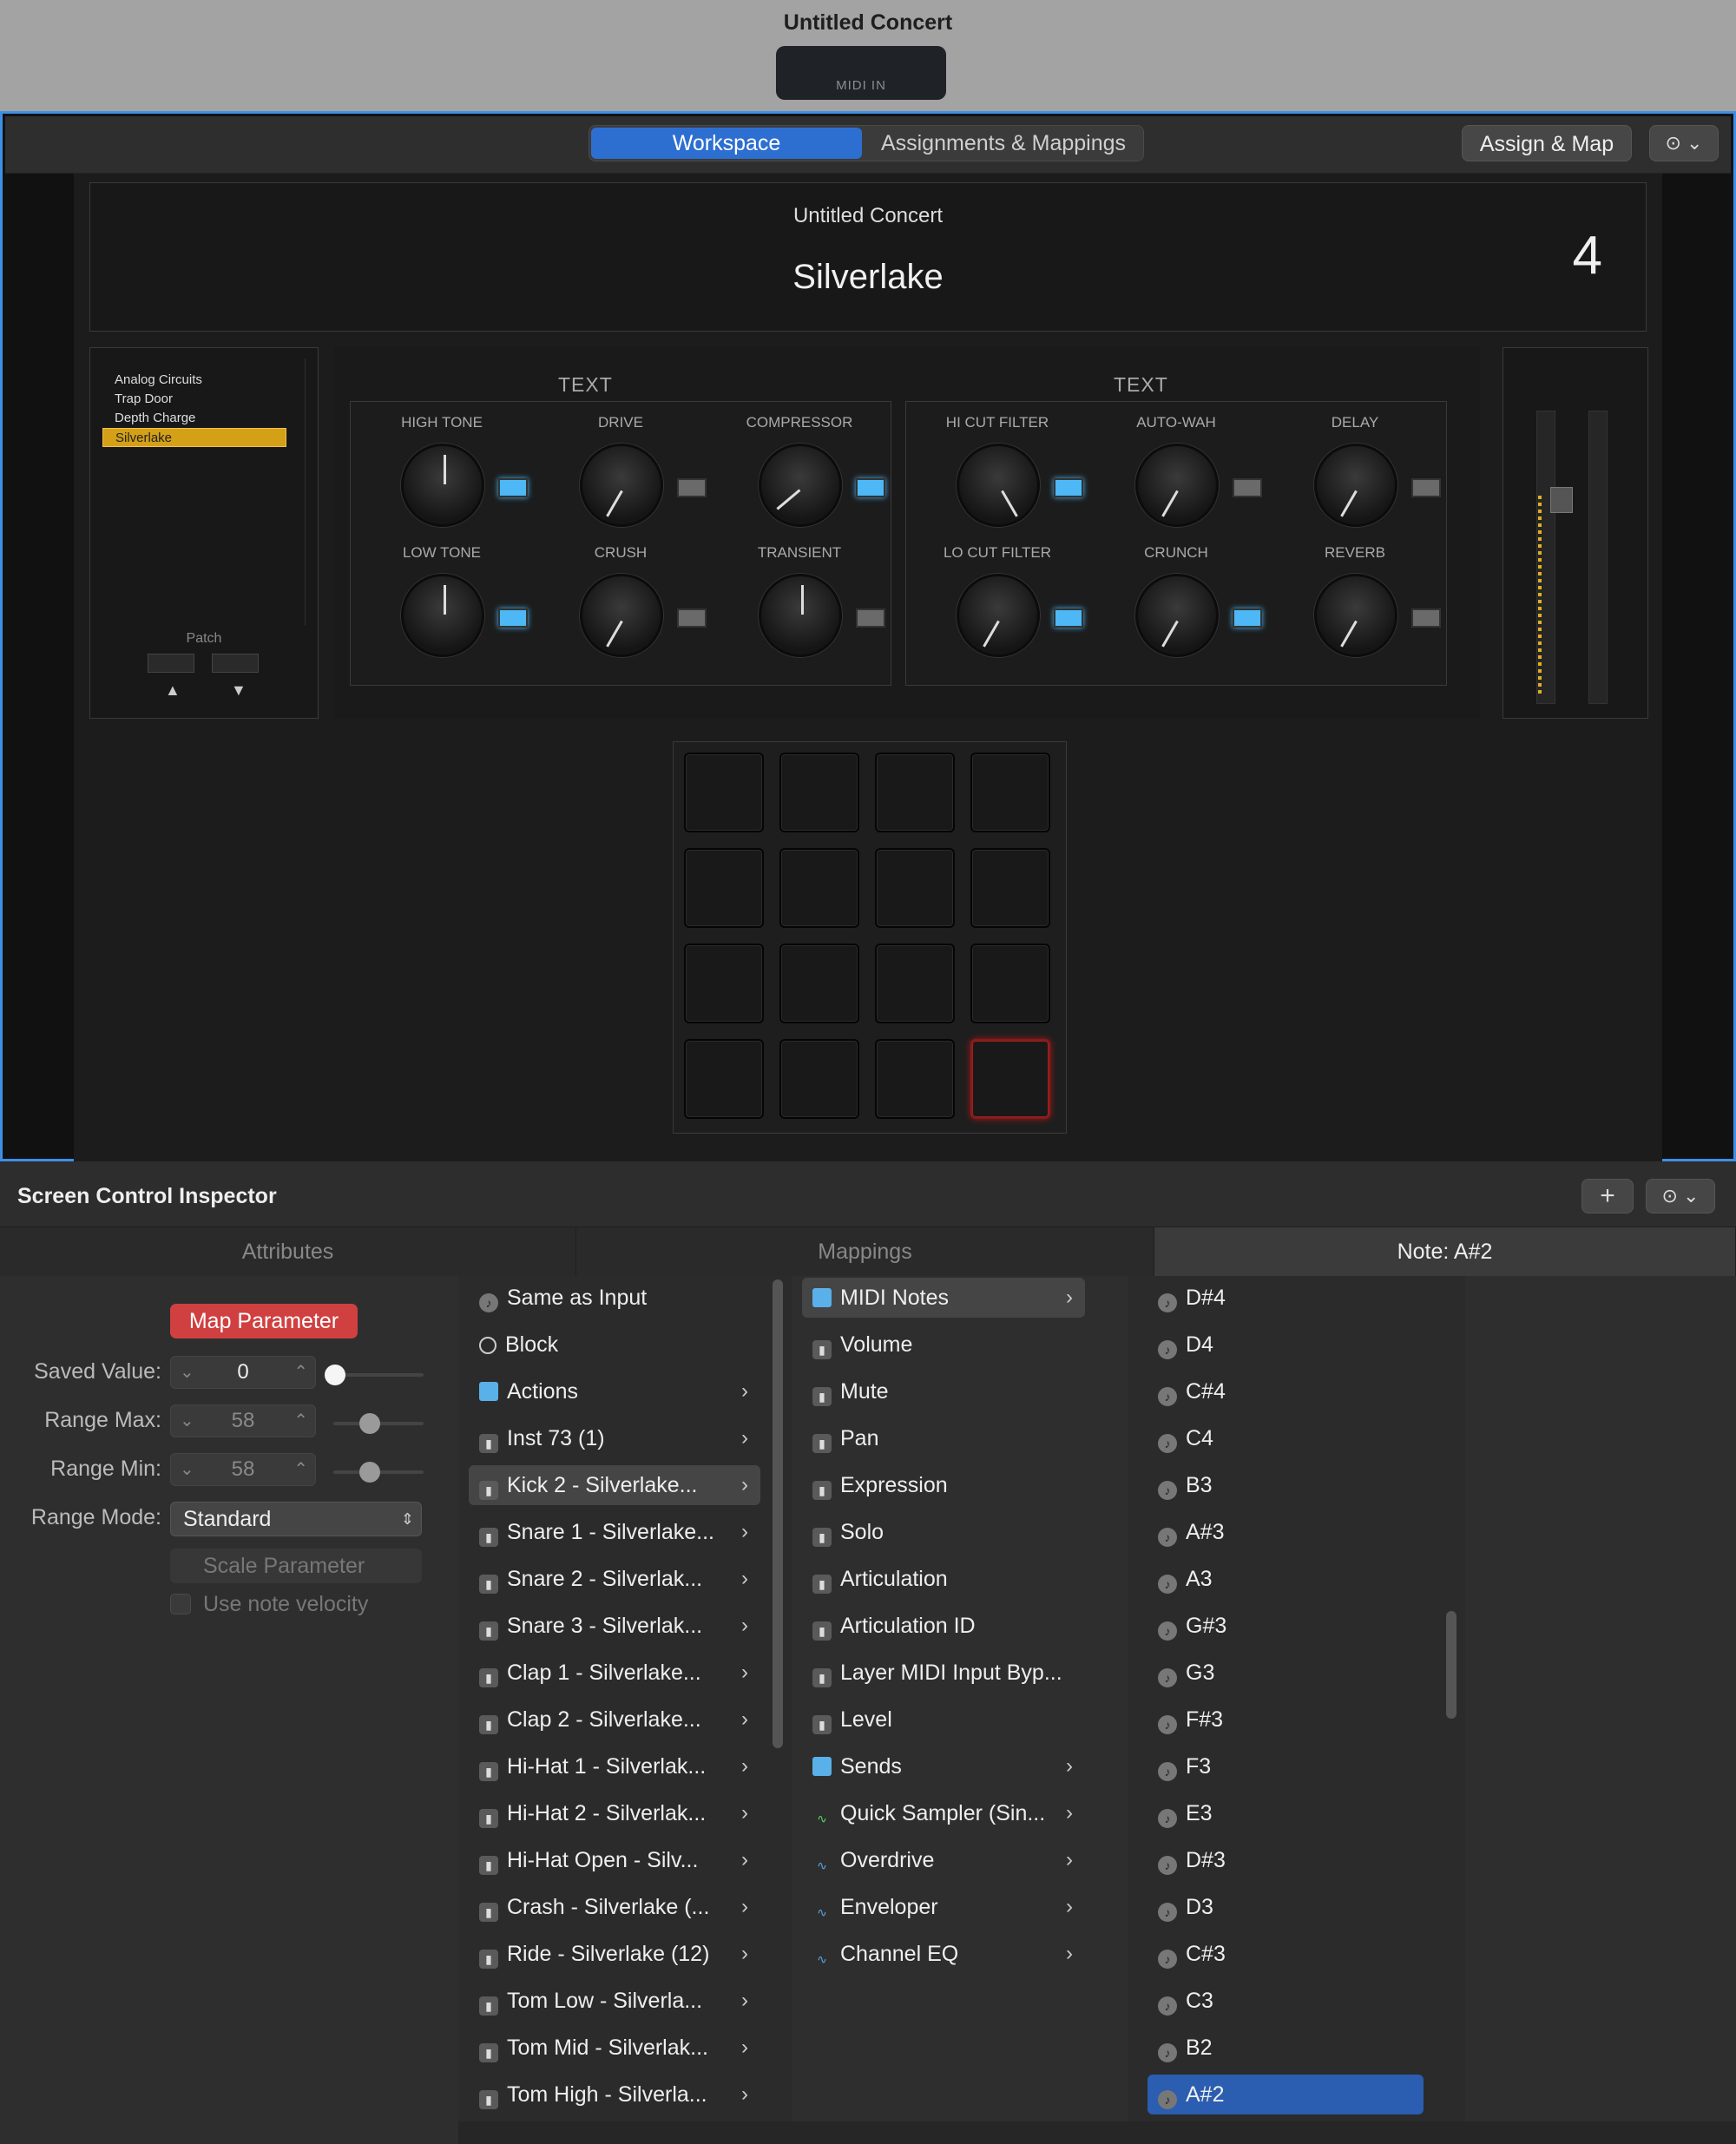 Image resolution: width=1736 pixels, height=2144 pixels. What do you see at coordinates (1285, 1438) in the screenshot?
I see `note-list-item: ♪ C4` at bounding box center [1285, 1438].